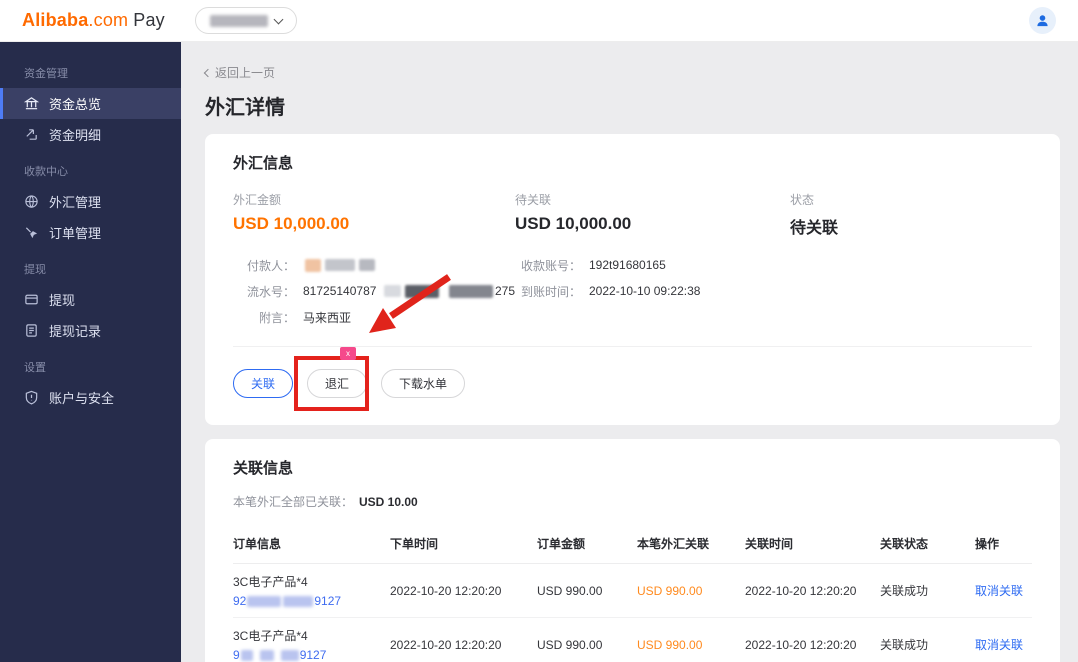  What do you see at coordinates (773, 265) in the screenshot?
I see `receive-account-row: 收款账号： 192t91680165` at bounding box center [773, 265].